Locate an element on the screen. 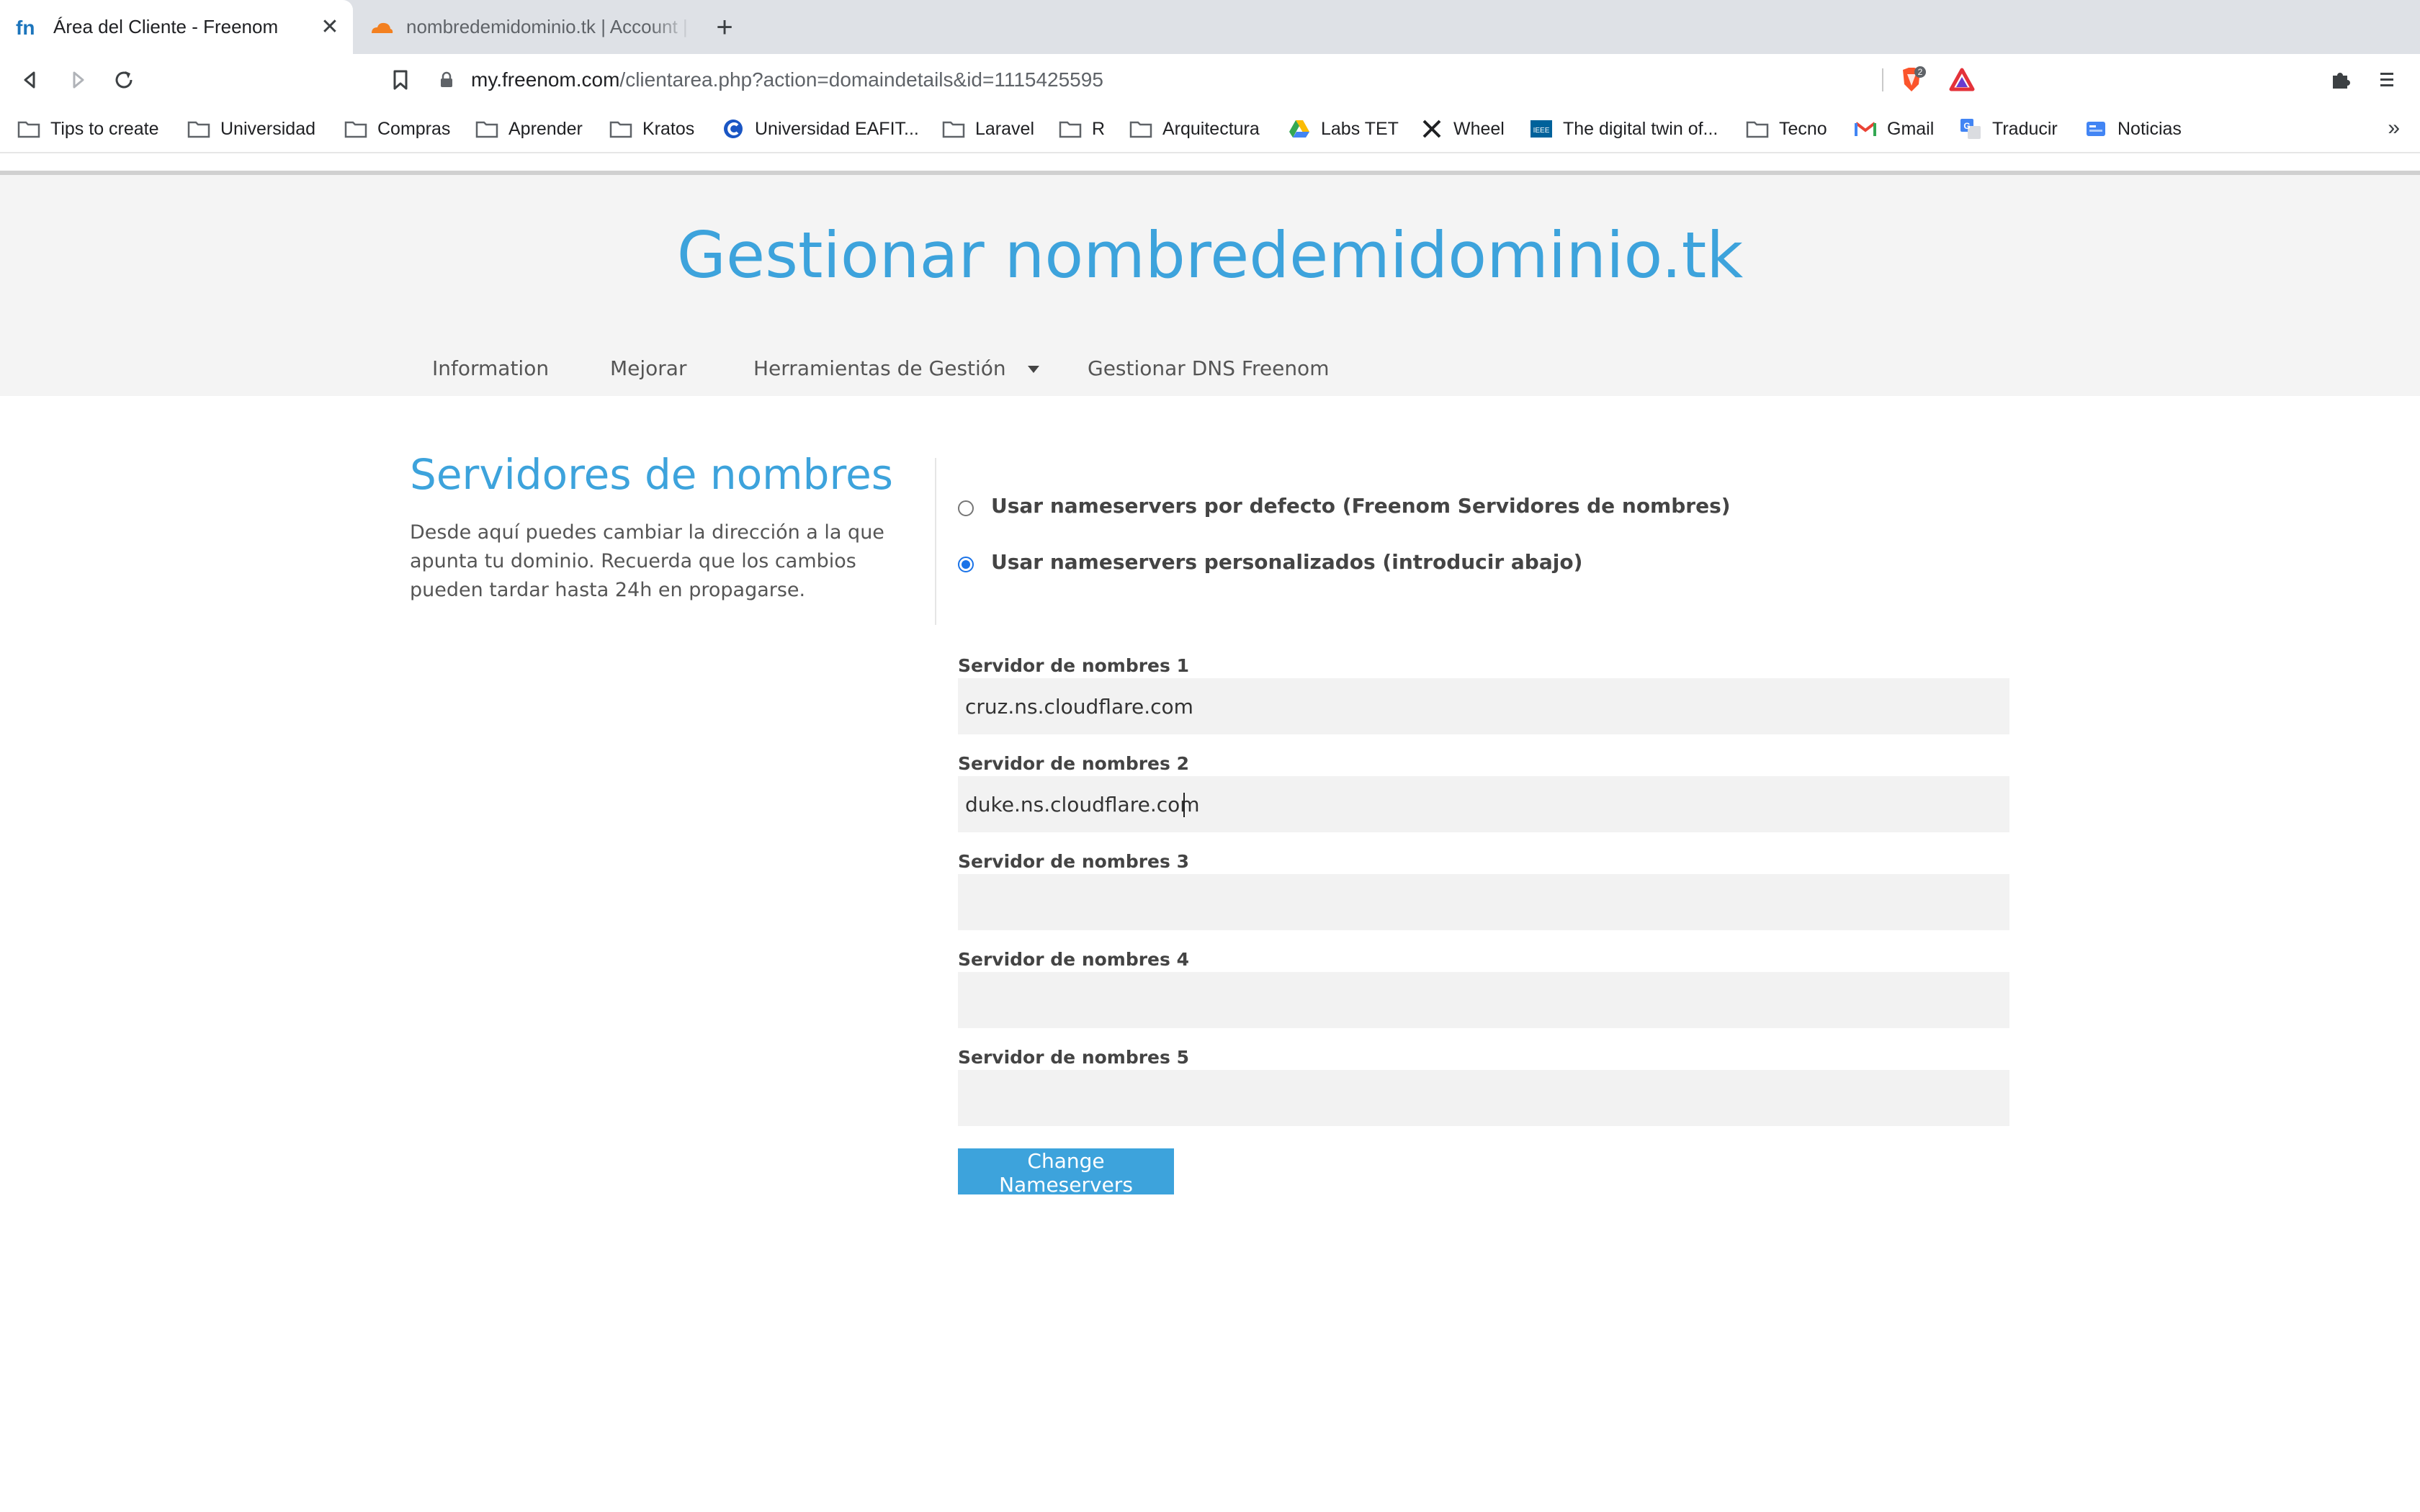  nameserver-5-label: Servidor de nombres 5 is located at coordinates (1073, 1057).